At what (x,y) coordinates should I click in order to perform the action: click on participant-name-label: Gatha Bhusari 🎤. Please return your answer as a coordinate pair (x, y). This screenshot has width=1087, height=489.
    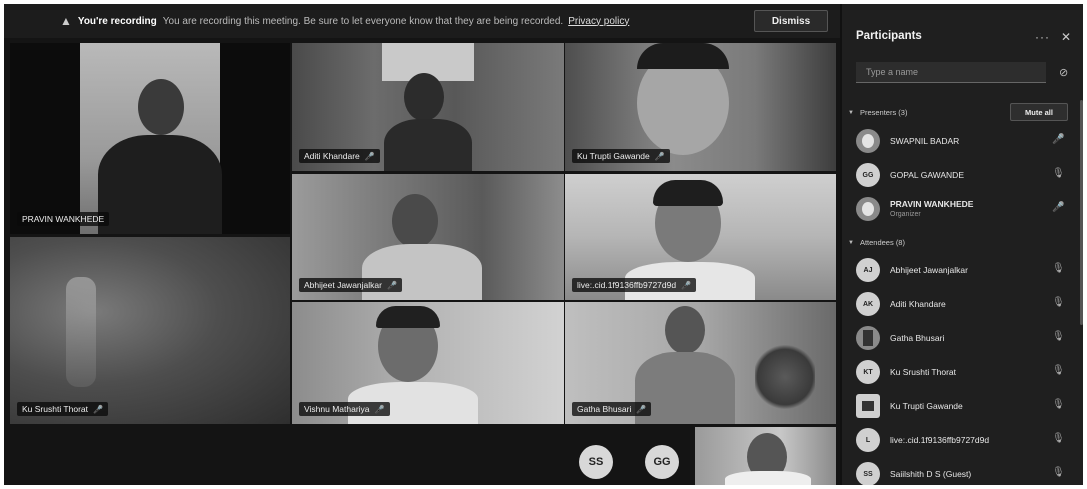
    Looking at the image, I should click on (612, 409).